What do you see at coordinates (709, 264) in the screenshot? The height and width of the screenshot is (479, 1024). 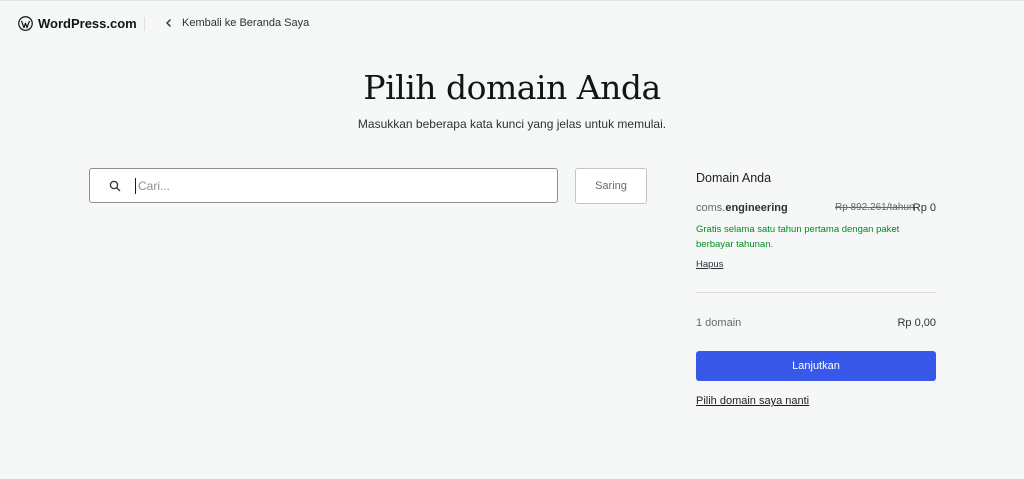 I see `remove-domain-link: Hapus` at bounding box center [709, 264].